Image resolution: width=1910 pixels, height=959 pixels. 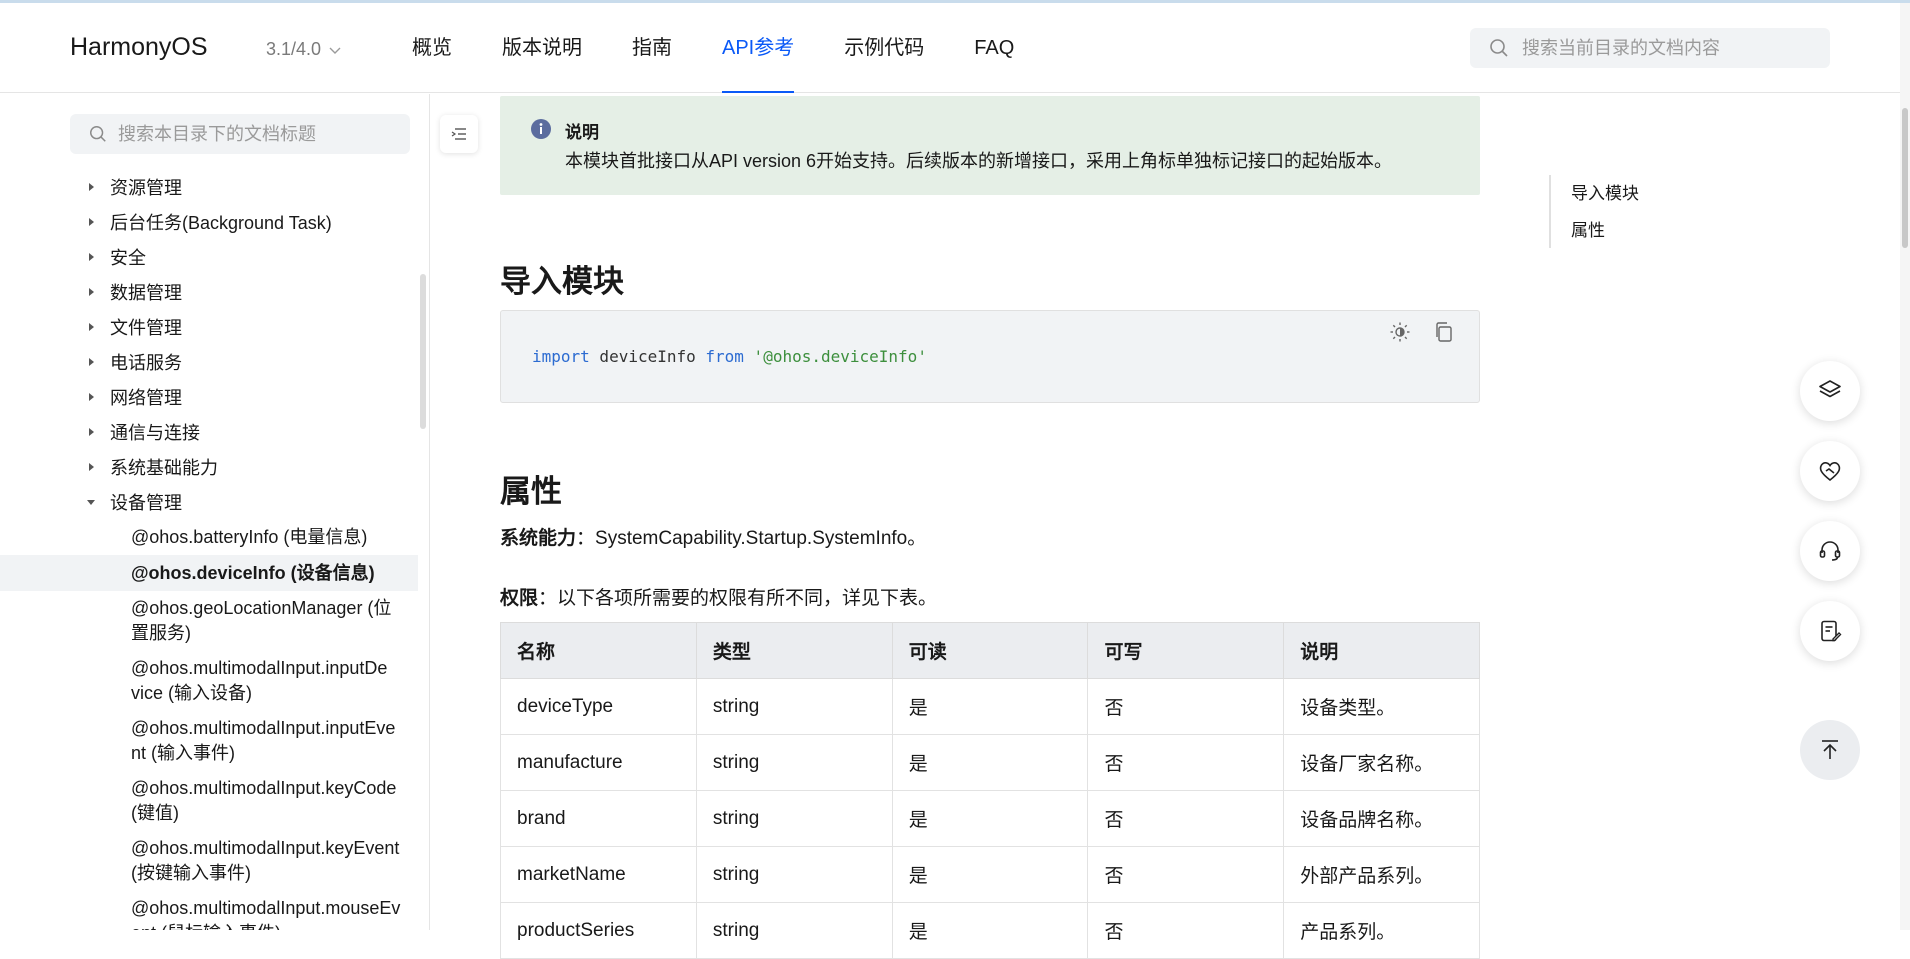 I want to click on sidebar-child-key-code: @ohos.multimodalInput.keyCode (键值), so click(x=209, y=801).